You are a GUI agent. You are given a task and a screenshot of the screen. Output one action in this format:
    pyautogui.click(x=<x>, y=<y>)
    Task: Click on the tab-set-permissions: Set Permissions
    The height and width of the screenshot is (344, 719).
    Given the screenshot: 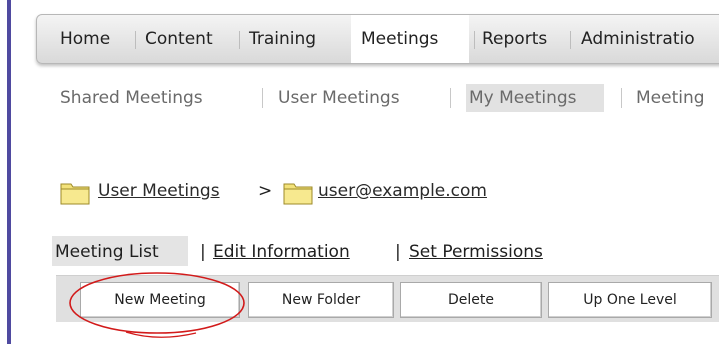 What is the action you would take?
    pyautogui.click(x=476, y=252)
    